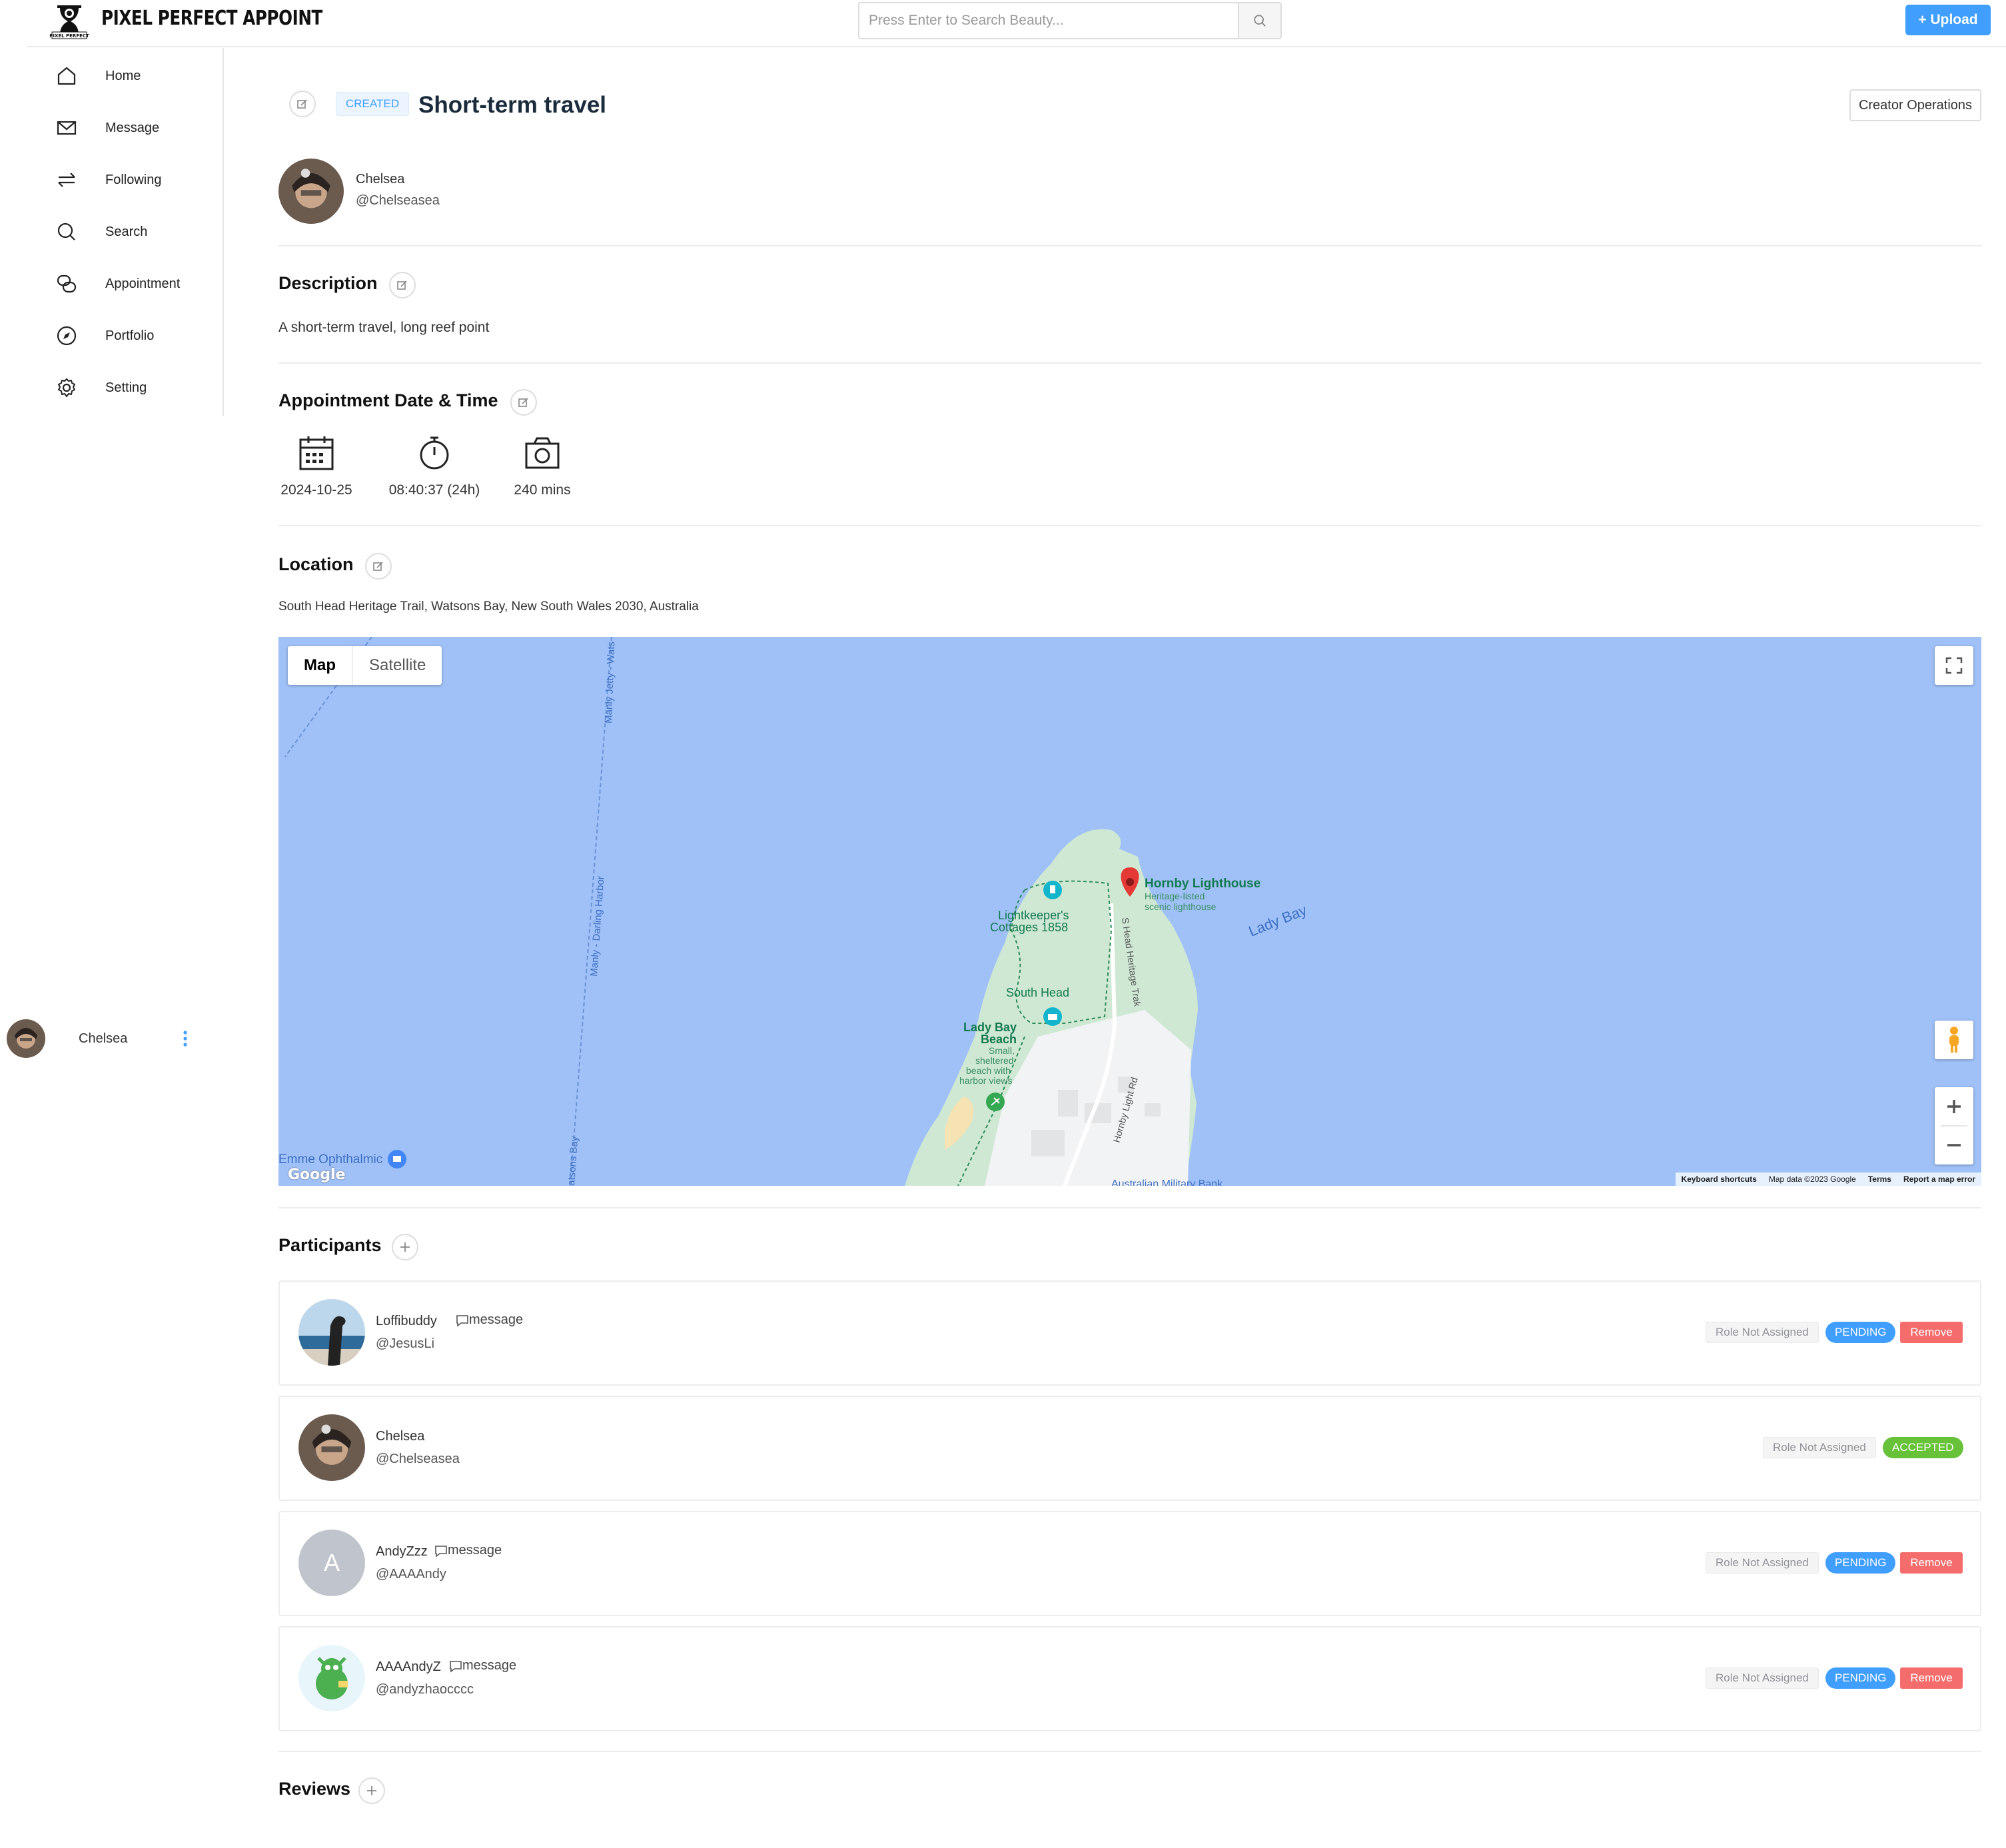 The height and width of the screenshot is (1848, 2006). I want to click on zoom-control, so click(1954, 1125).